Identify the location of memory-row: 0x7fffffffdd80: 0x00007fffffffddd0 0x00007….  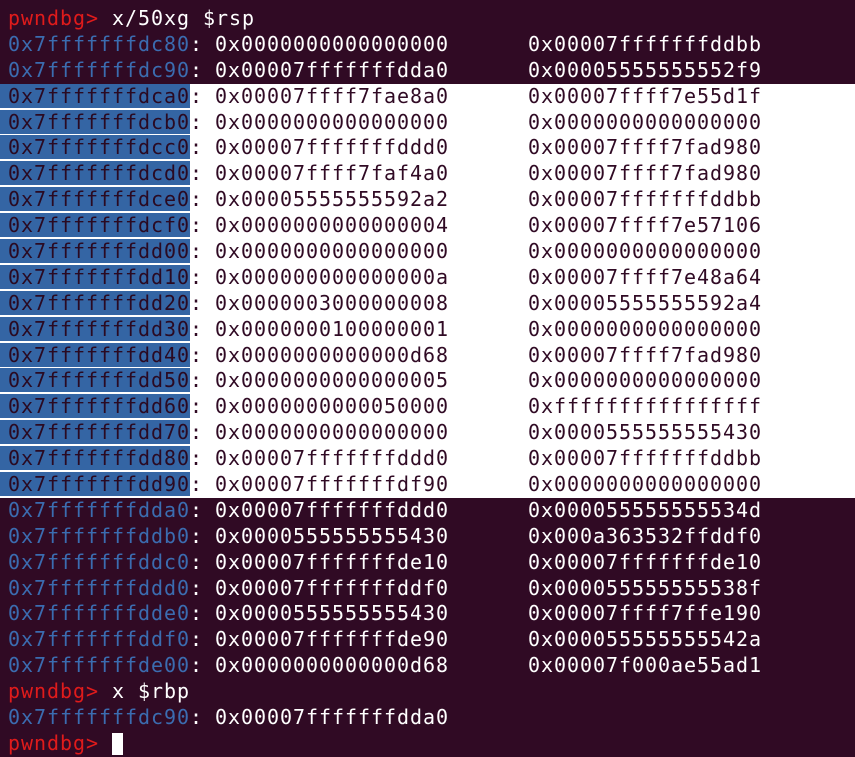
(427, 459).